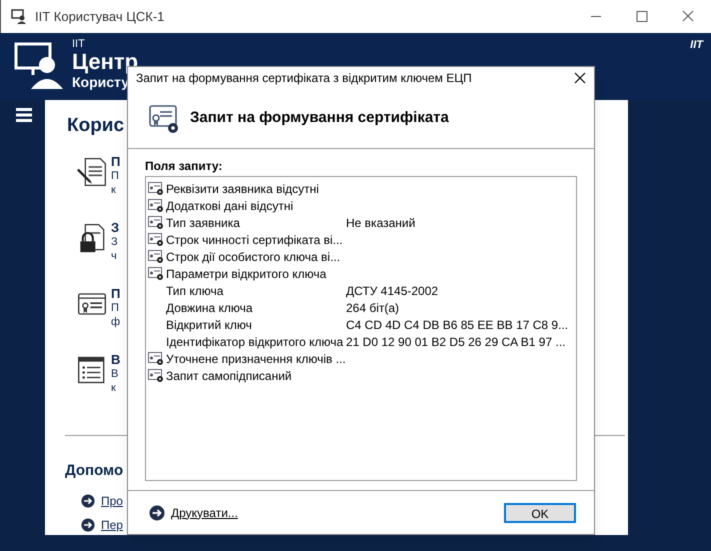  What do you see at coordinates (115, 373) in the screenshot?
I see `item-description: В` at bounding box center [115, 373].